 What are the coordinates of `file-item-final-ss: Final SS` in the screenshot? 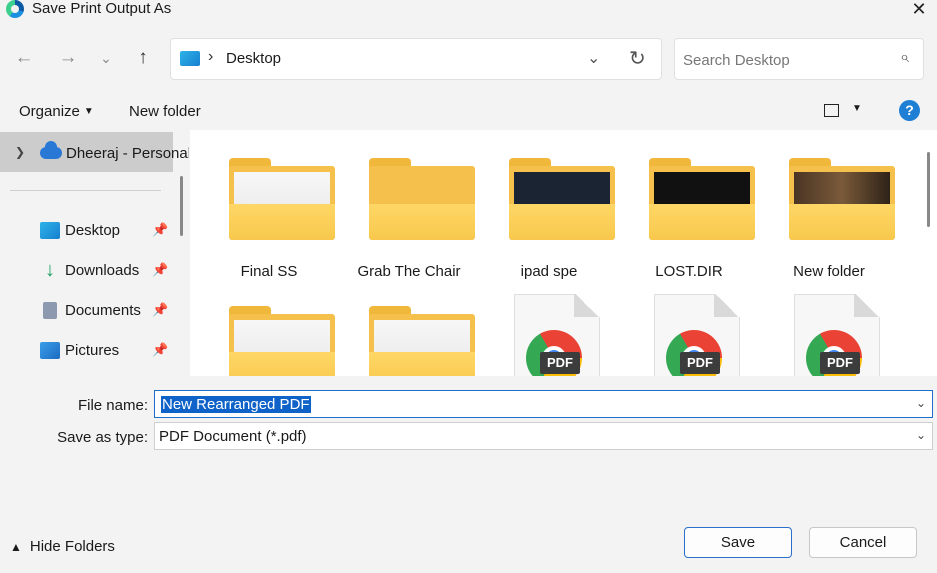 It's located at (269, 205).